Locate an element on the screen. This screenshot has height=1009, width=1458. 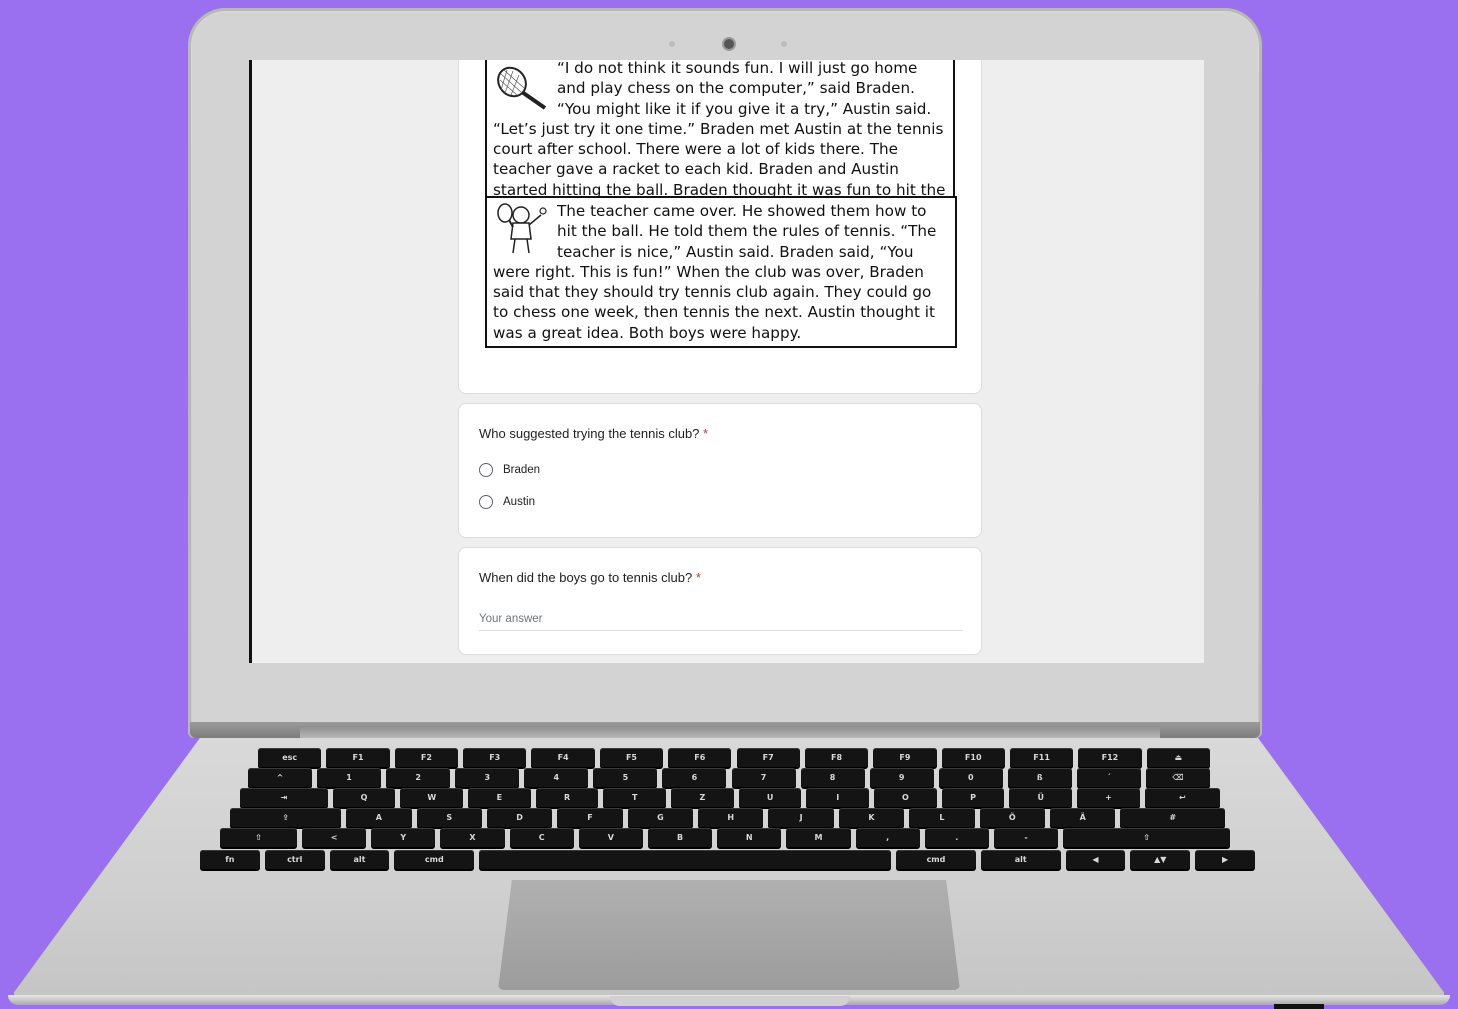
key: F is located at coordinates (590, 817).